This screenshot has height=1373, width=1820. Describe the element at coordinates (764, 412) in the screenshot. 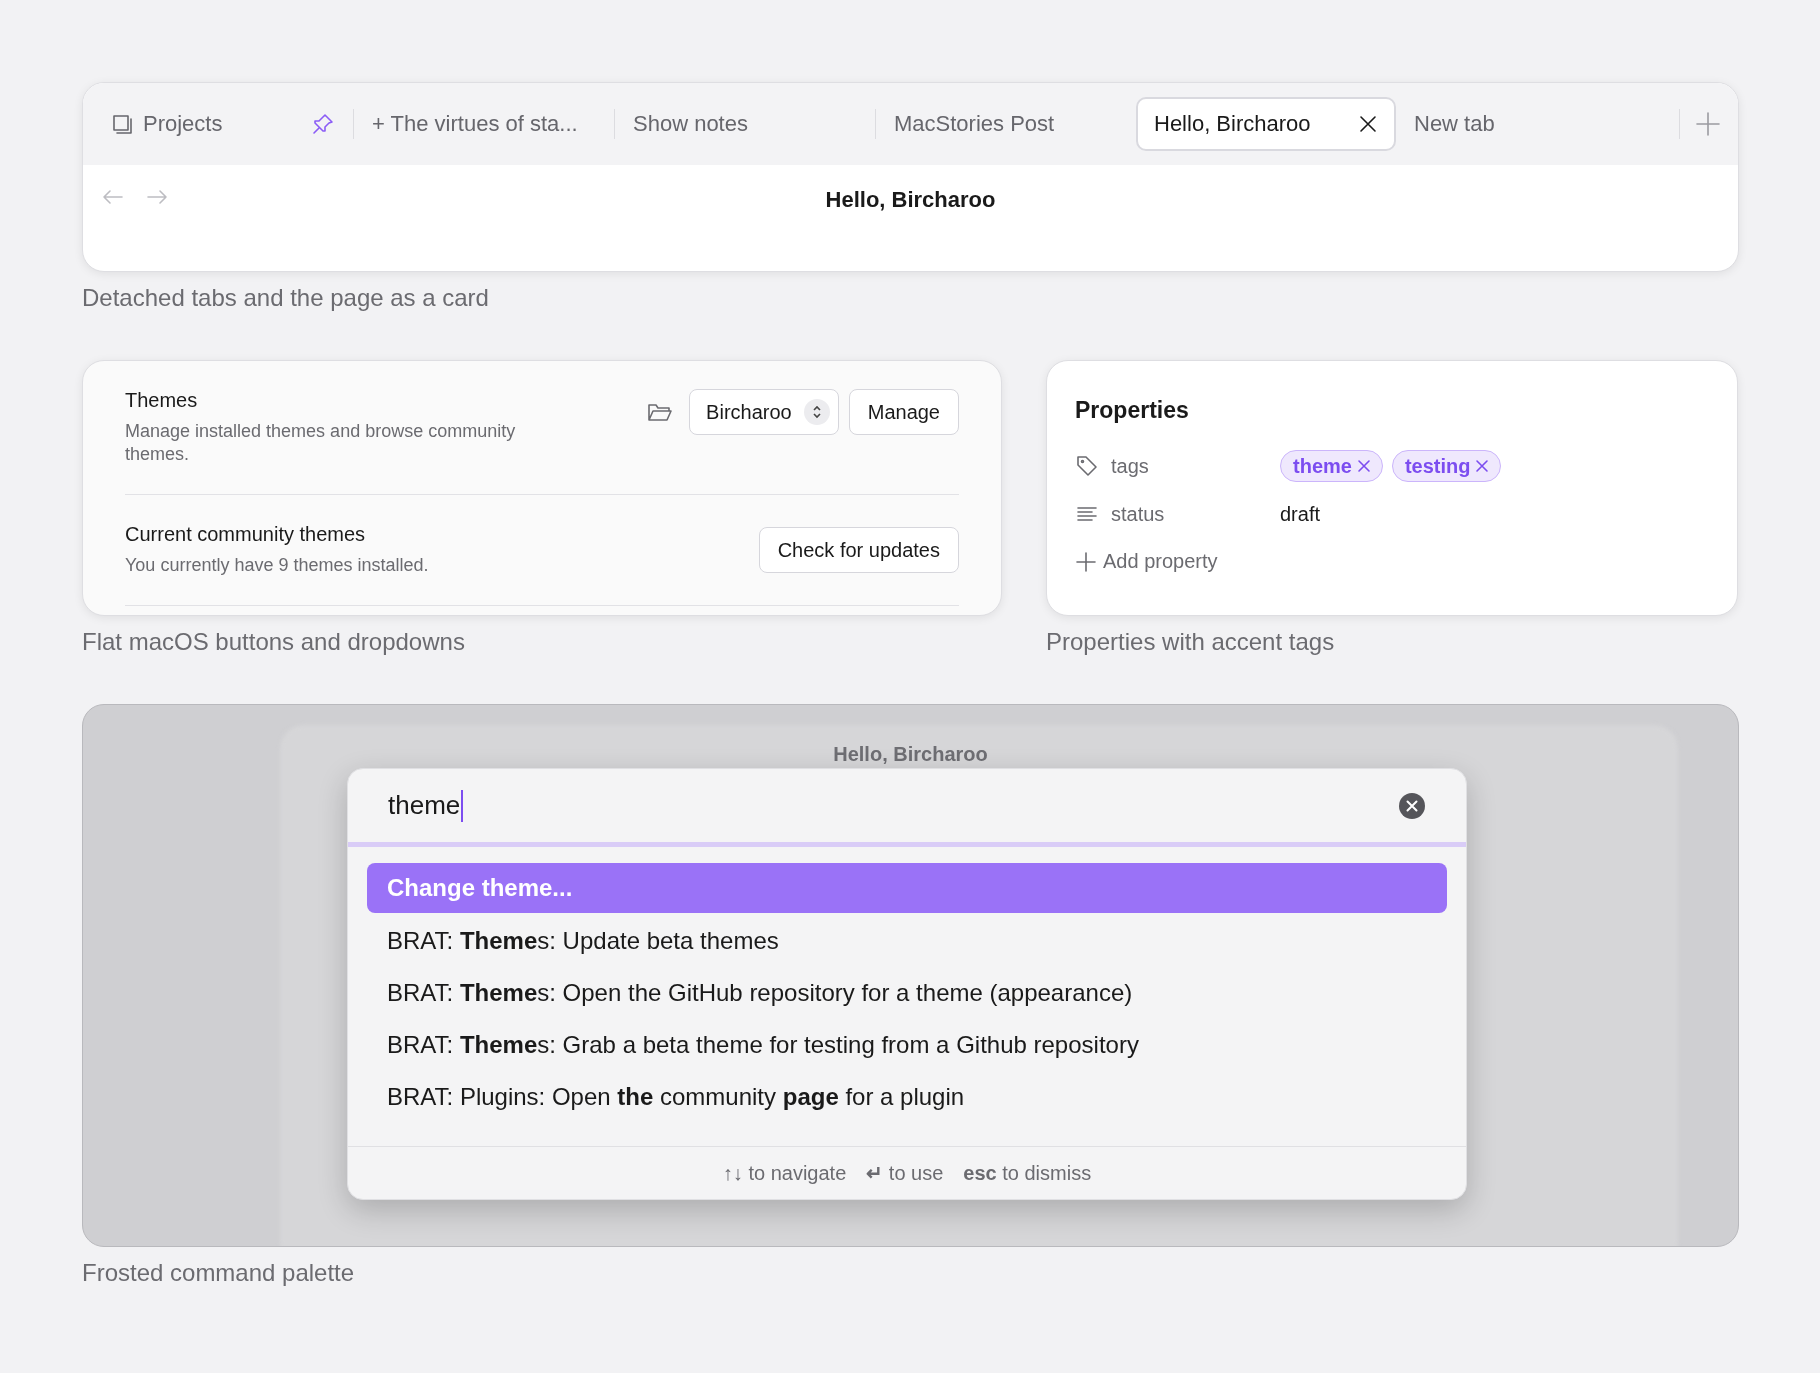

I see `theme-dropdown: Bircharoo` at that location.